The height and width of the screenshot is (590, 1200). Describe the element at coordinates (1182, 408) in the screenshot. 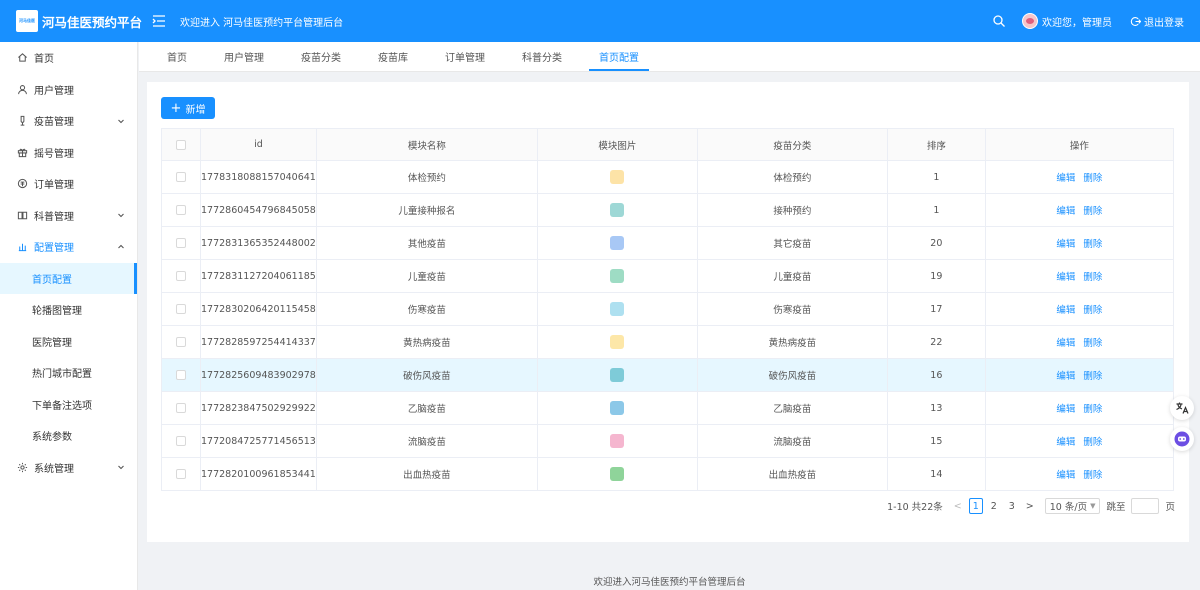

I see `translate-icon` at that location.